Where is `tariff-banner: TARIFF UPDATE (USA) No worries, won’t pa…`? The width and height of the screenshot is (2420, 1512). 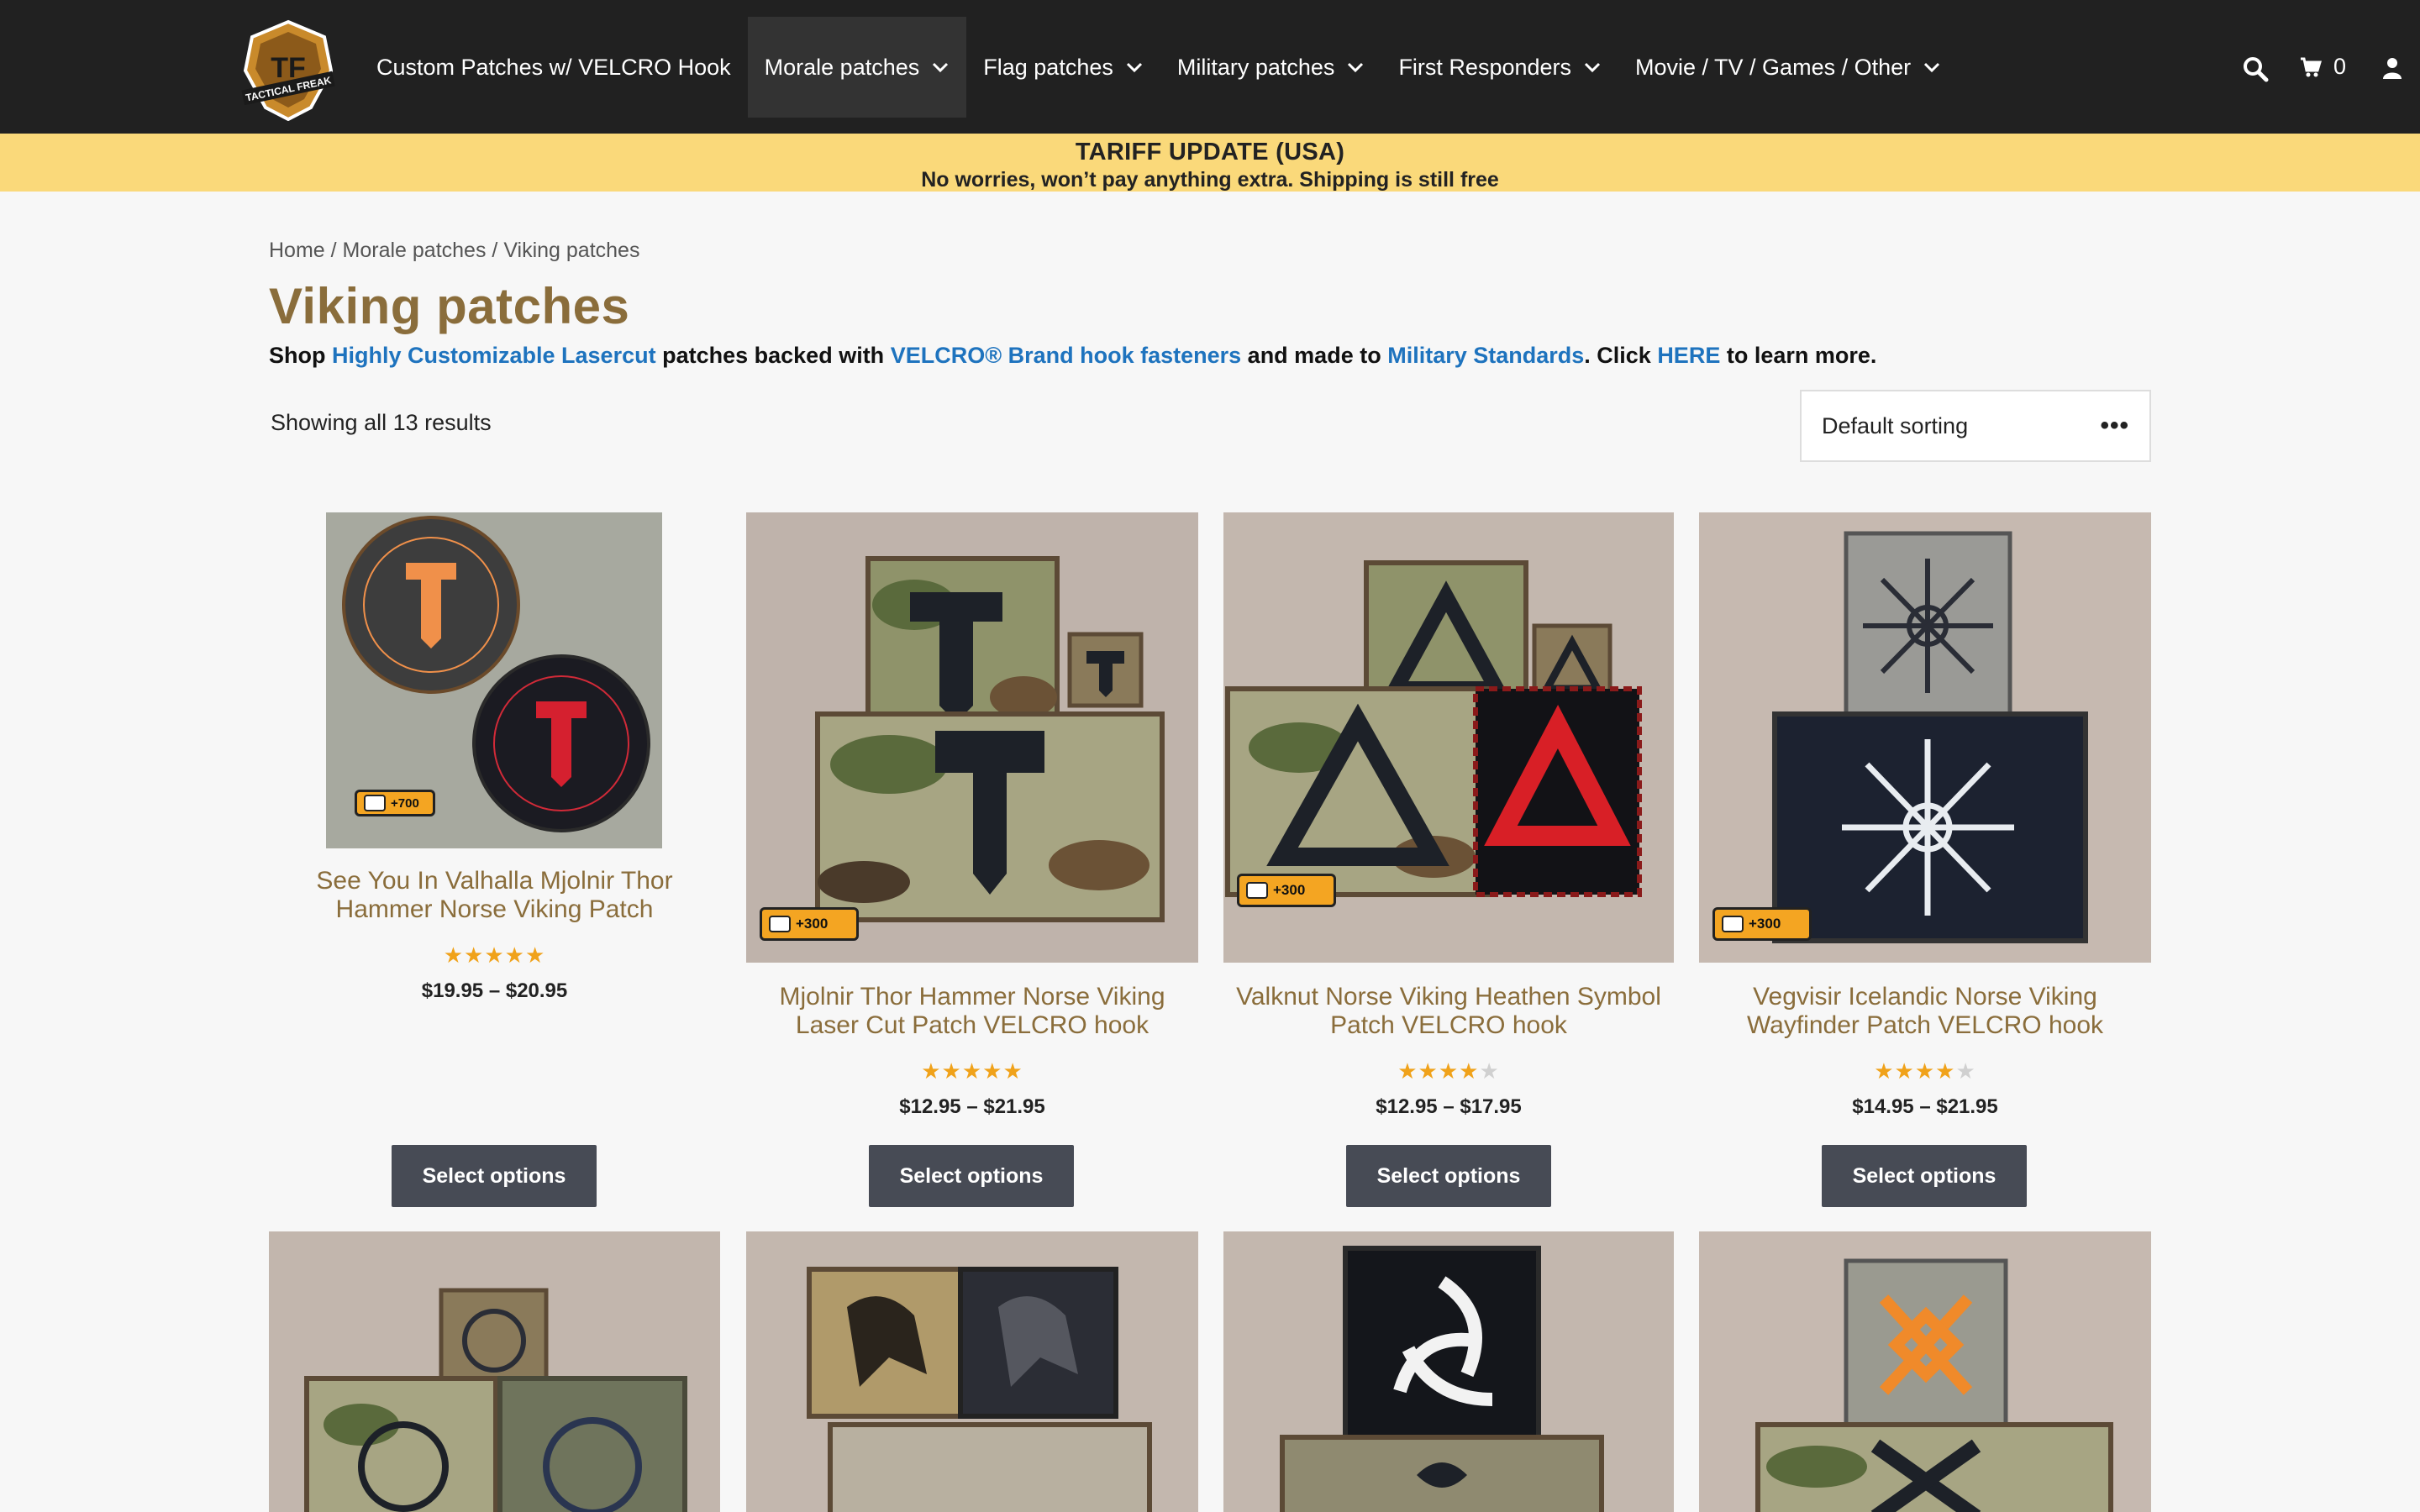 tariff-banner: TARIFF UPDATE (USA) No worries, won’t pa… is located at coordinates (1210, 163).